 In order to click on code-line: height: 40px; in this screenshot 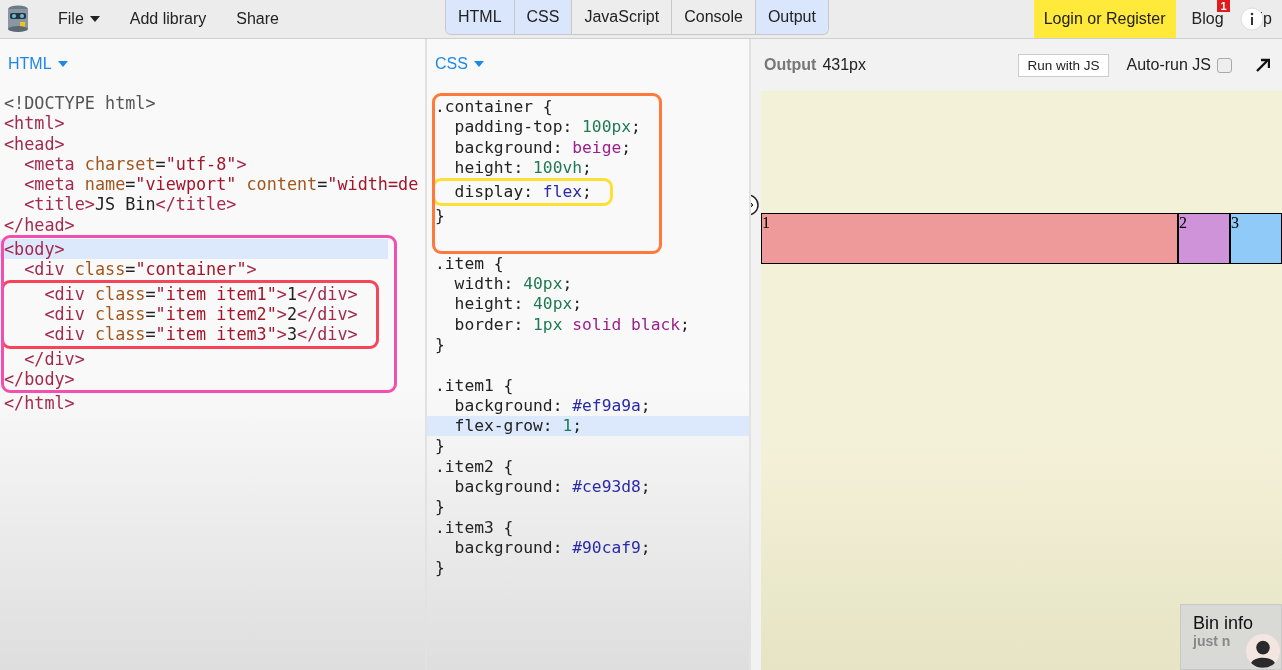, I will do `click(518, 304)`.